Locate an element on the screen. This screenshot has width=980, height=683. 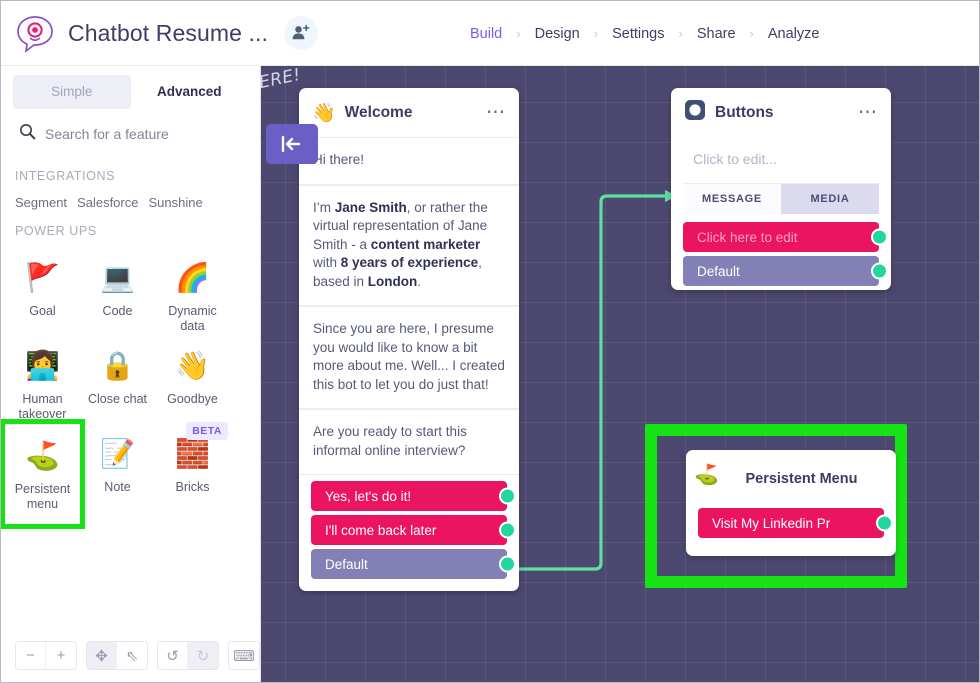
button-label: Click here to edit is located at coordinates (747, 237).